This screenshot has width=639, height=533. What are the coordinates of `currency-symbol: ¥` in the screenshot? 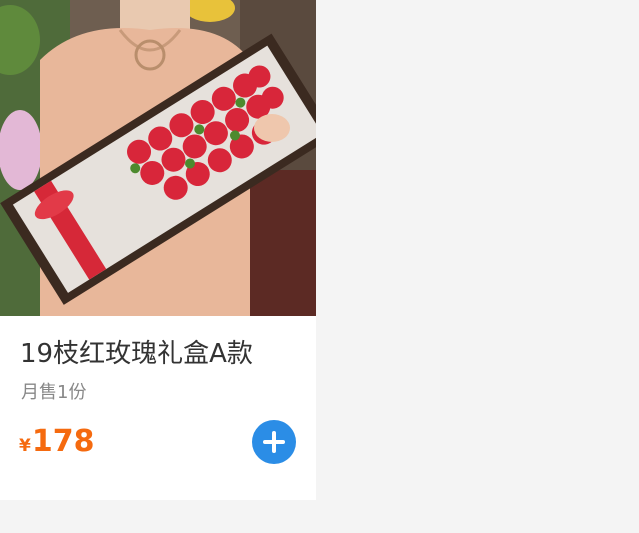 It's located at (25, 446).